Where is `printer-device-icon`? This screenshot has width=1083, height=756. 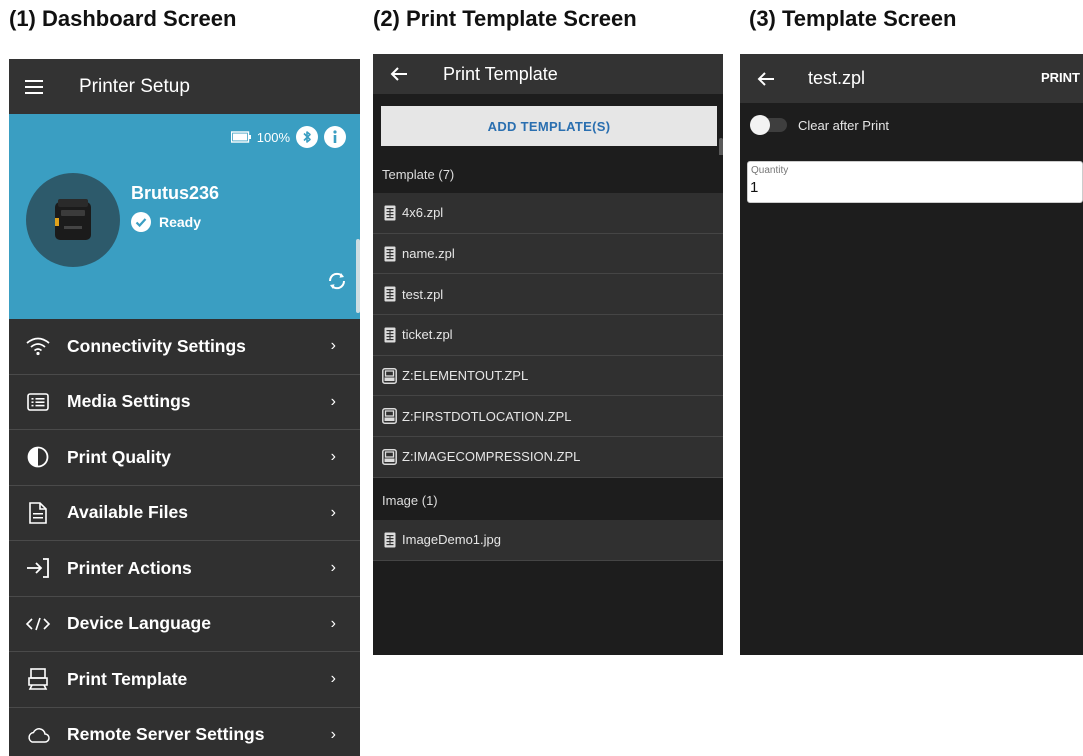 printer-device-icon is located at coordinates (73, 220).